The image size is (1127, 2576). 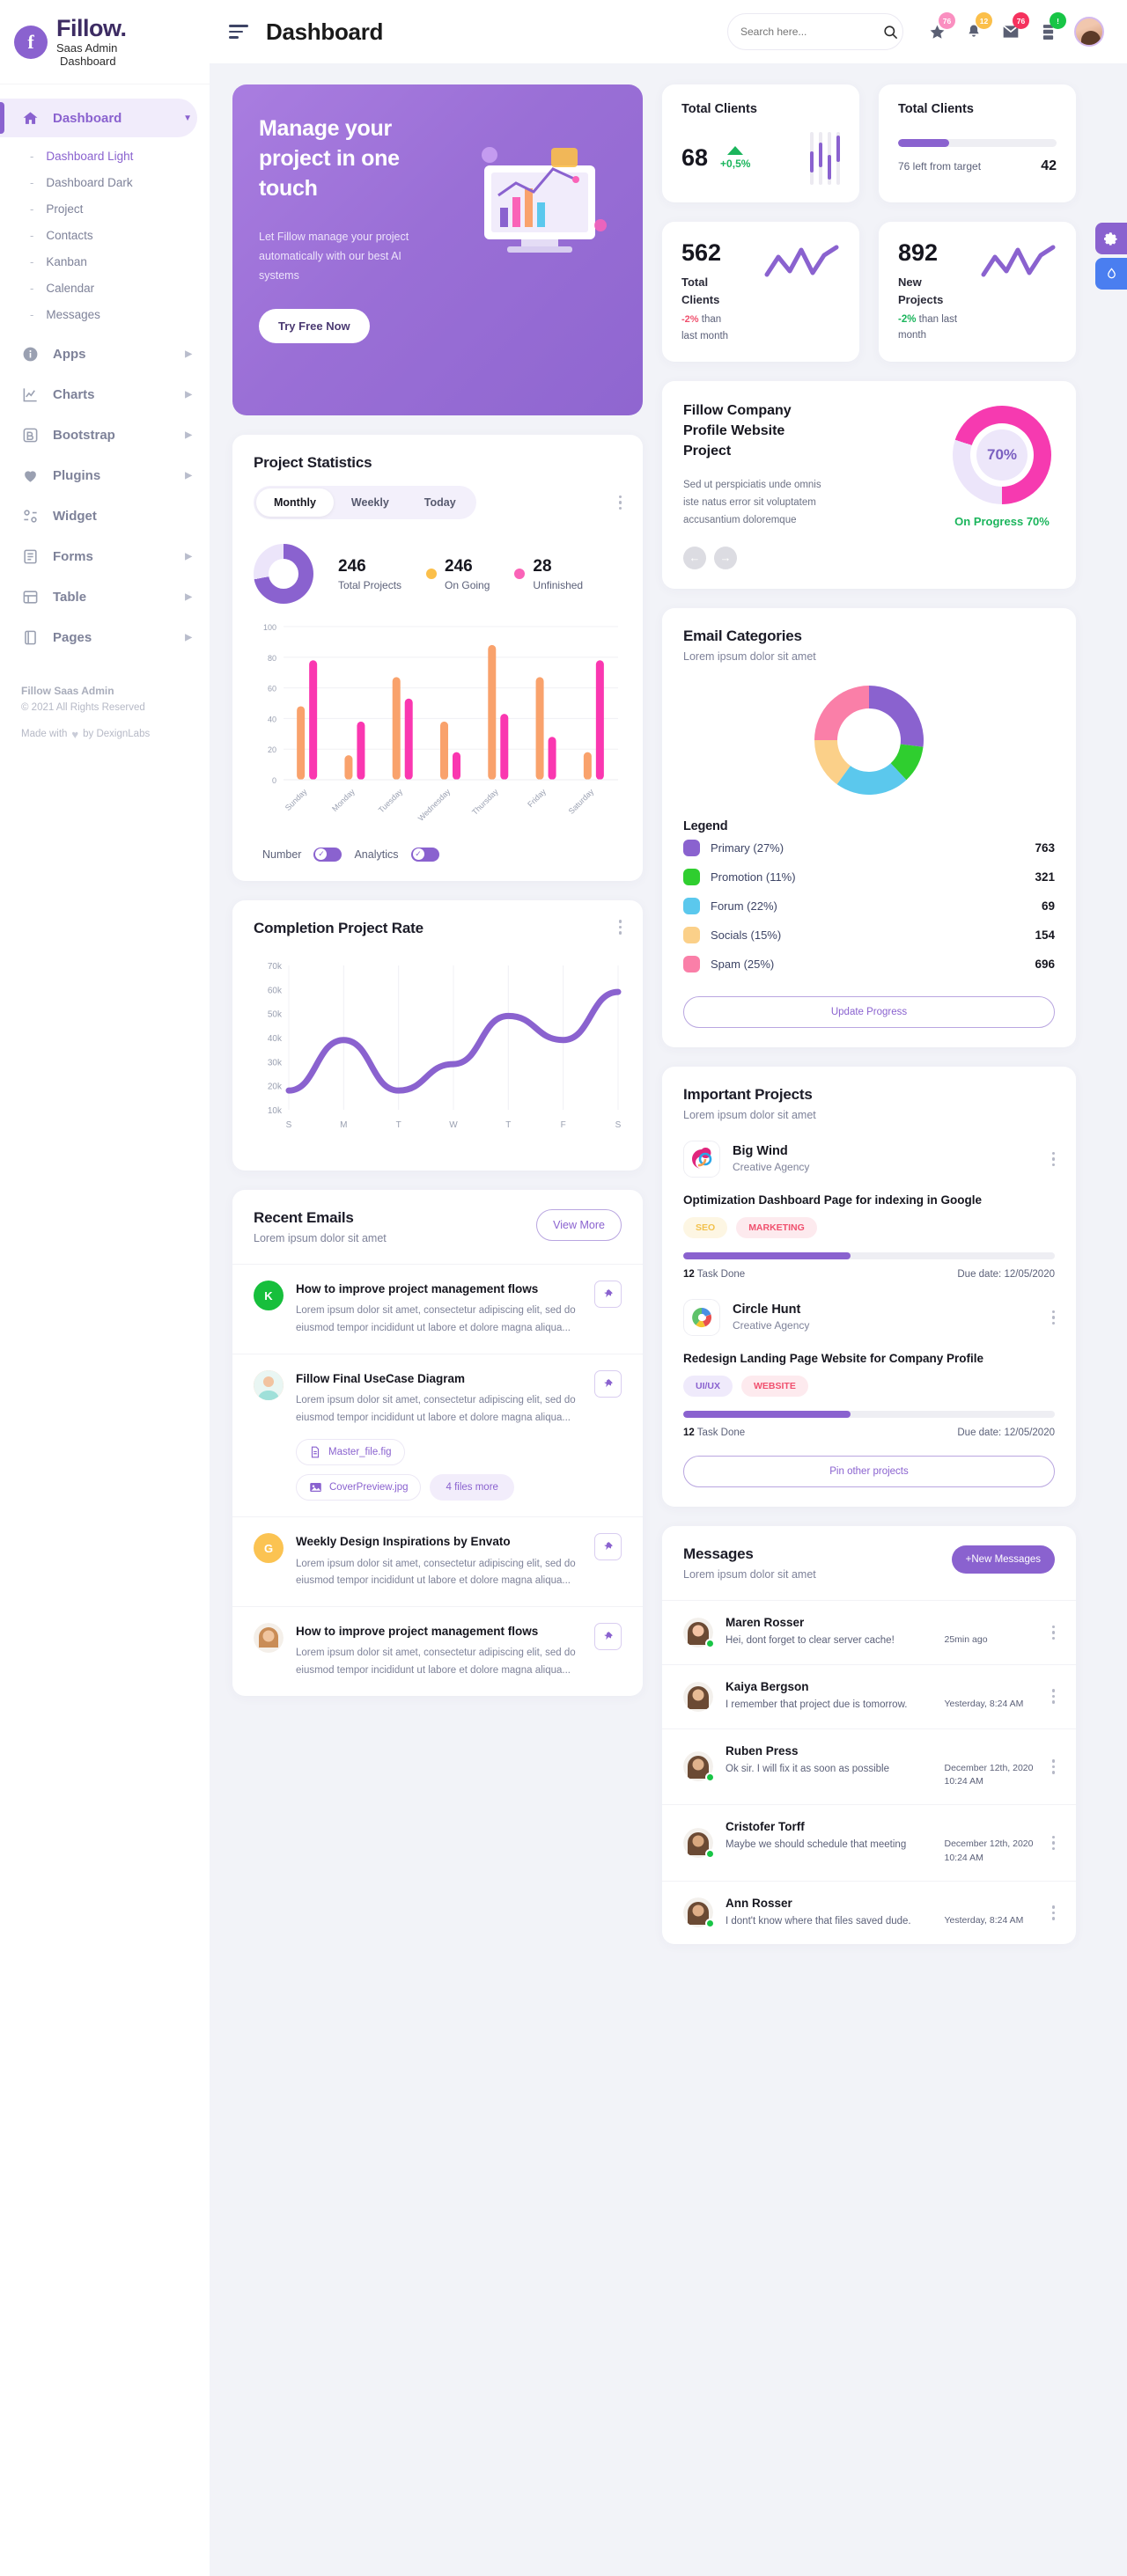 What do you see at coordinates (98, 556) in the screenshot?
I see `sidebar-item-forms: Forms ▶` at bounding box center [98, 556].